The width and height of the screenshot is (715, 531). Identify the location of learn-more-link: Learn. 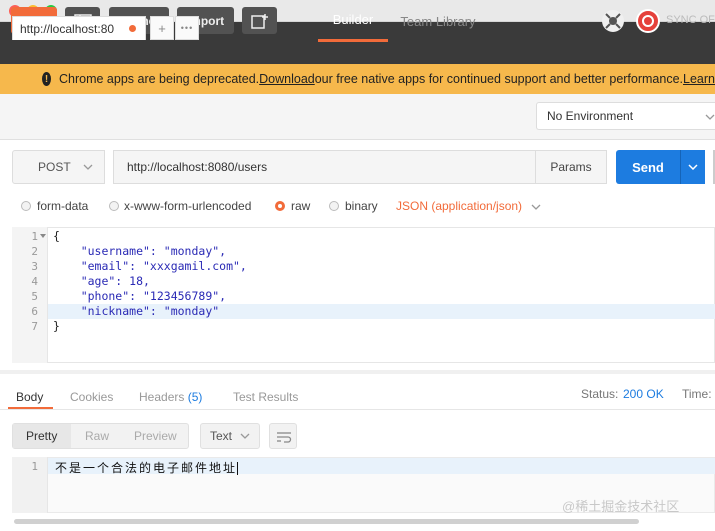
(699, 79).